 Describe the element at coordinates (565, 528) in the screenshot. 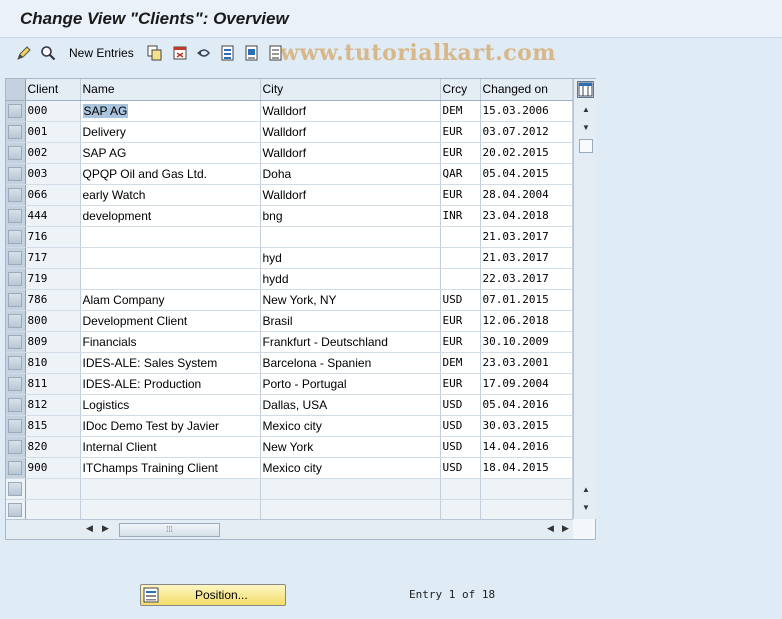

I see `scroll-right-icon: ▶` at that location.